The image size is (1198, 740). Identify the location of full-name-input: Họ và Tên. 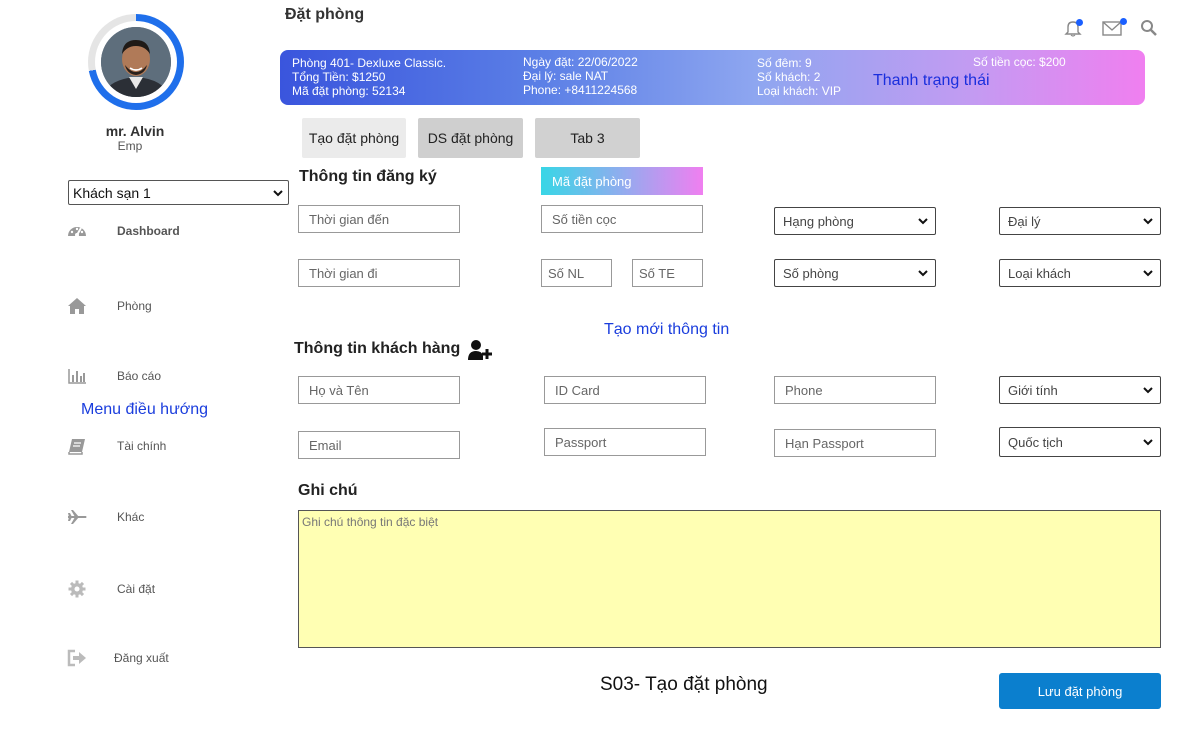
(379, 390).